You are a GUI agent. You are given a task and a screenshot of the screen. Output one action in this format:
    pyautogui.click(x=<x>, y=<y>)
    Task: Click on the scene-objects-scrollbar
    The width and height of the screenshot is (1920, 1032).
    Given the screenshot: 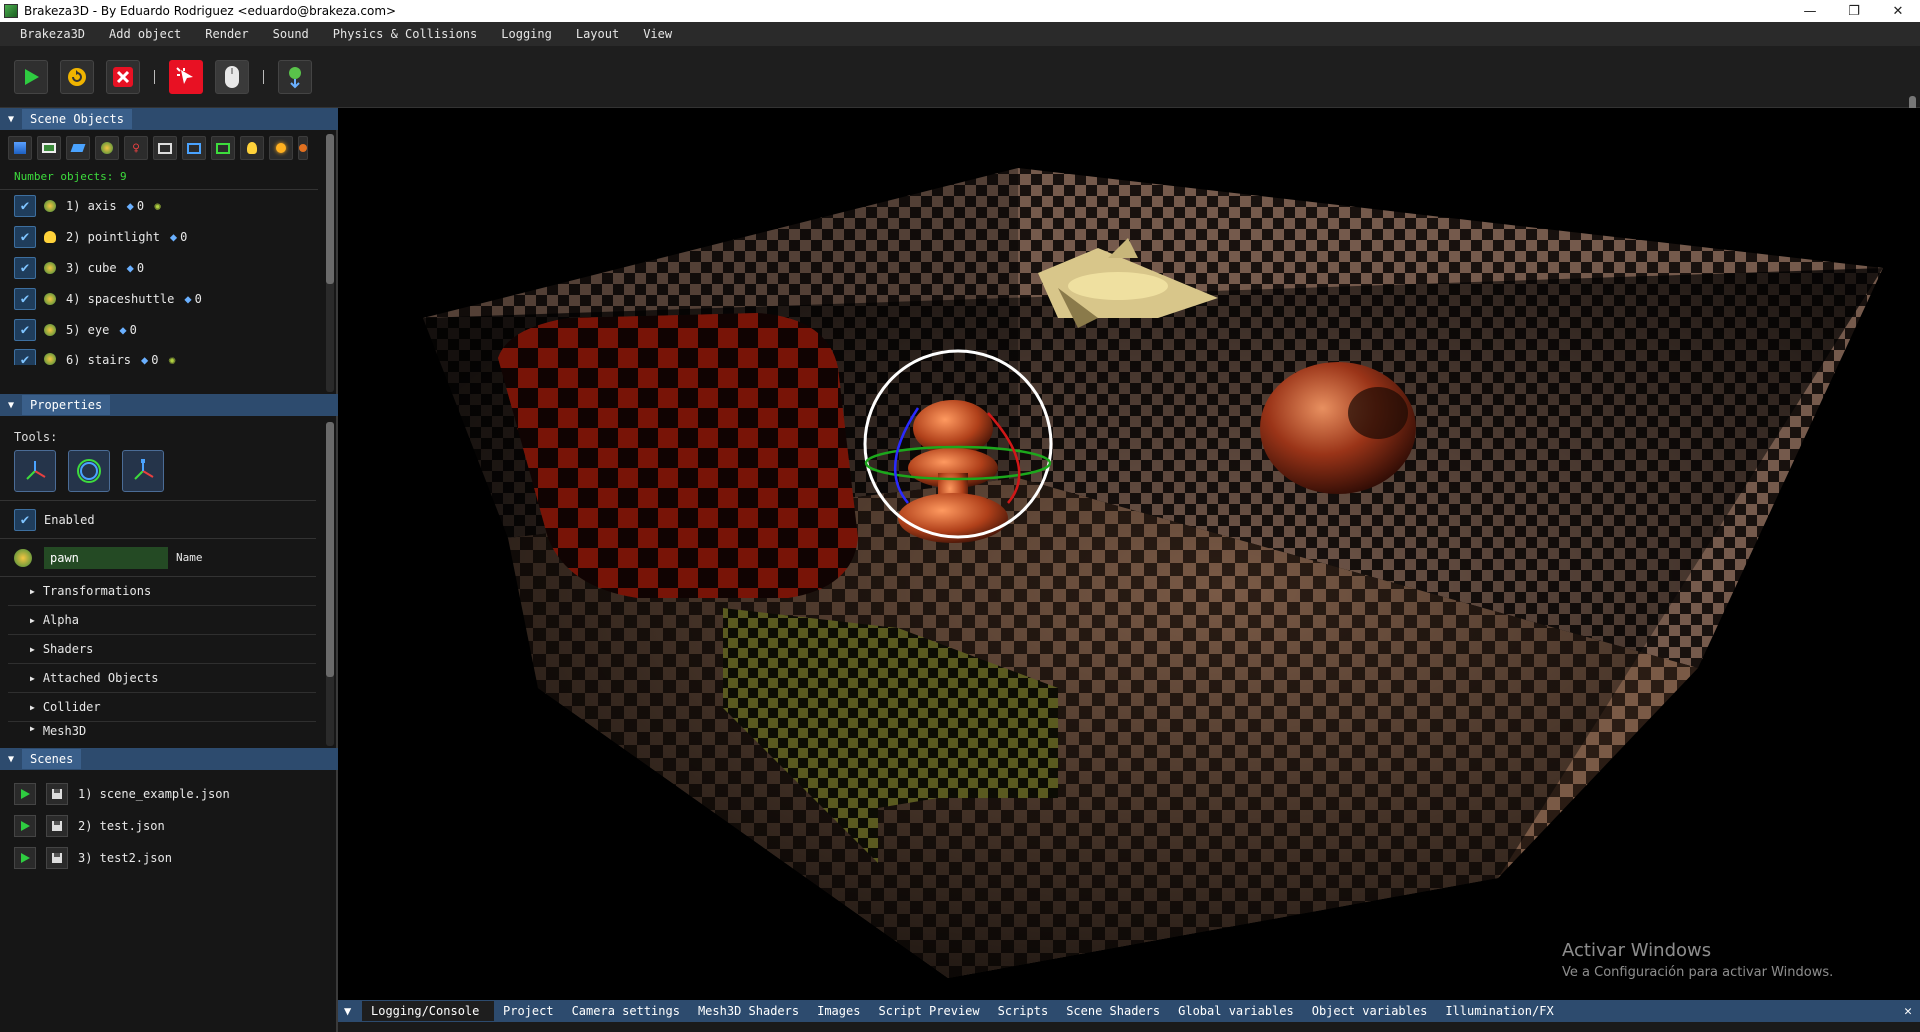 What is the action you would take?
    pyautogui.click(x=330, y=263)
    